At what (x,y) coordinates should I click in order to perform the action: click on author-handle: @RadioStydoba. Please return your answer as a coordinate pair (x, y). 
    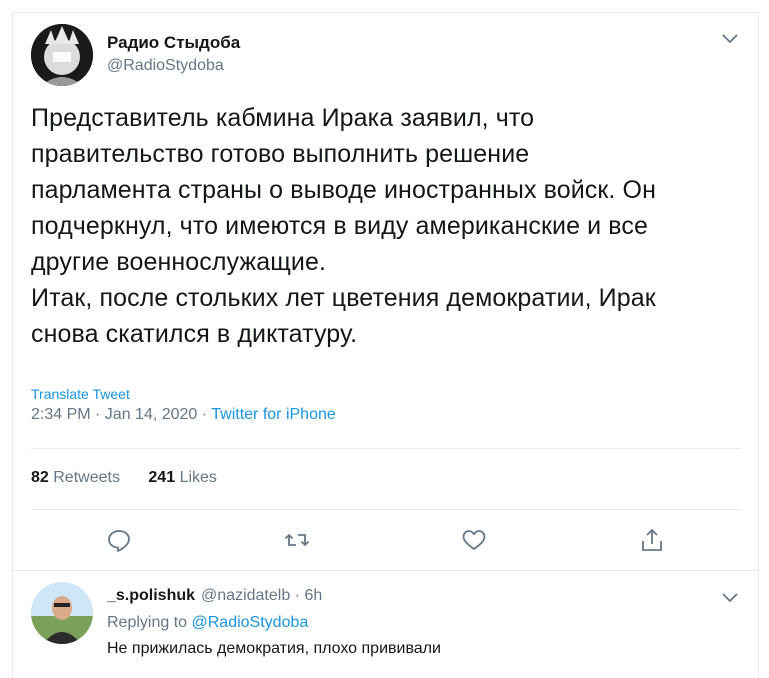
    Looking at the image, I should click on (165, 66).